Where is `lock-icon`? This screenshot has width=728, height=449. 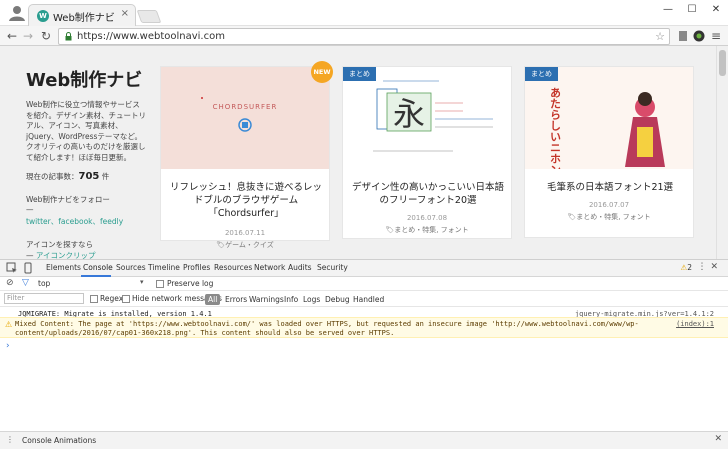 lock-icon is located at coordinates (68, 36).